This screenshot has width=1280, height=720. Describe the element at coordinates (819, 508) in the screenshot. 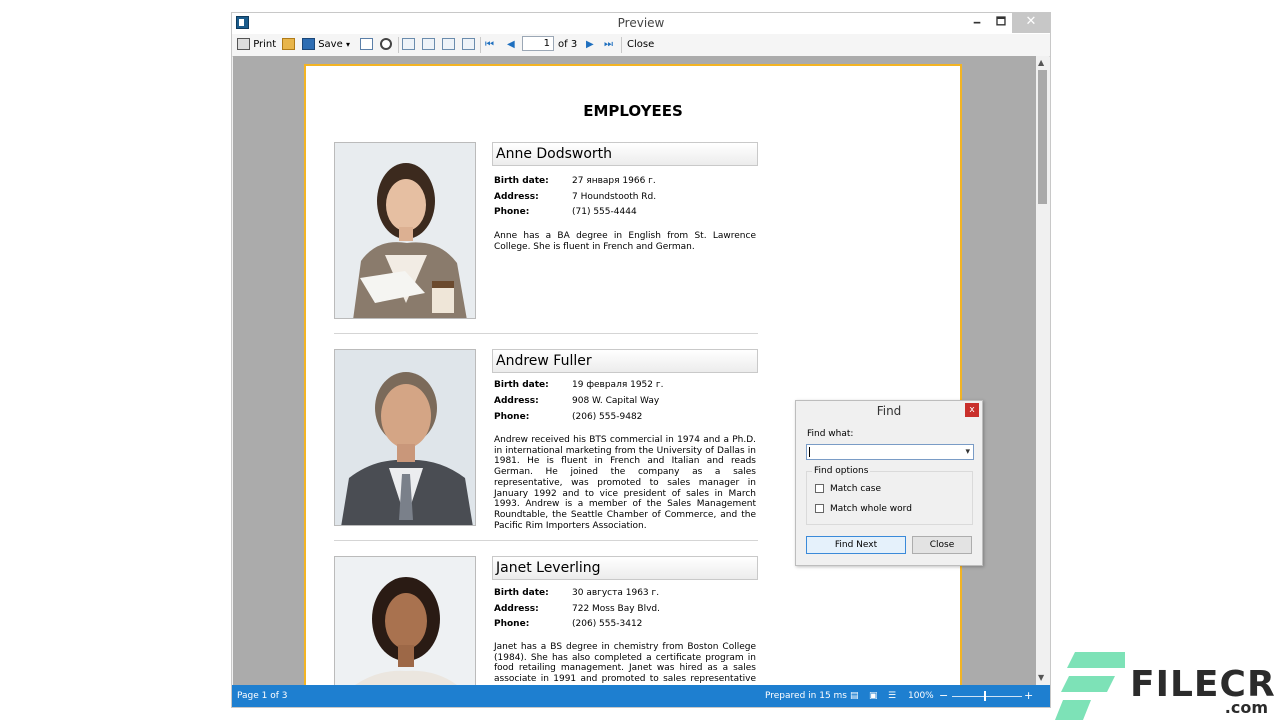

I see `match-whole-word-checkbox` at that location.